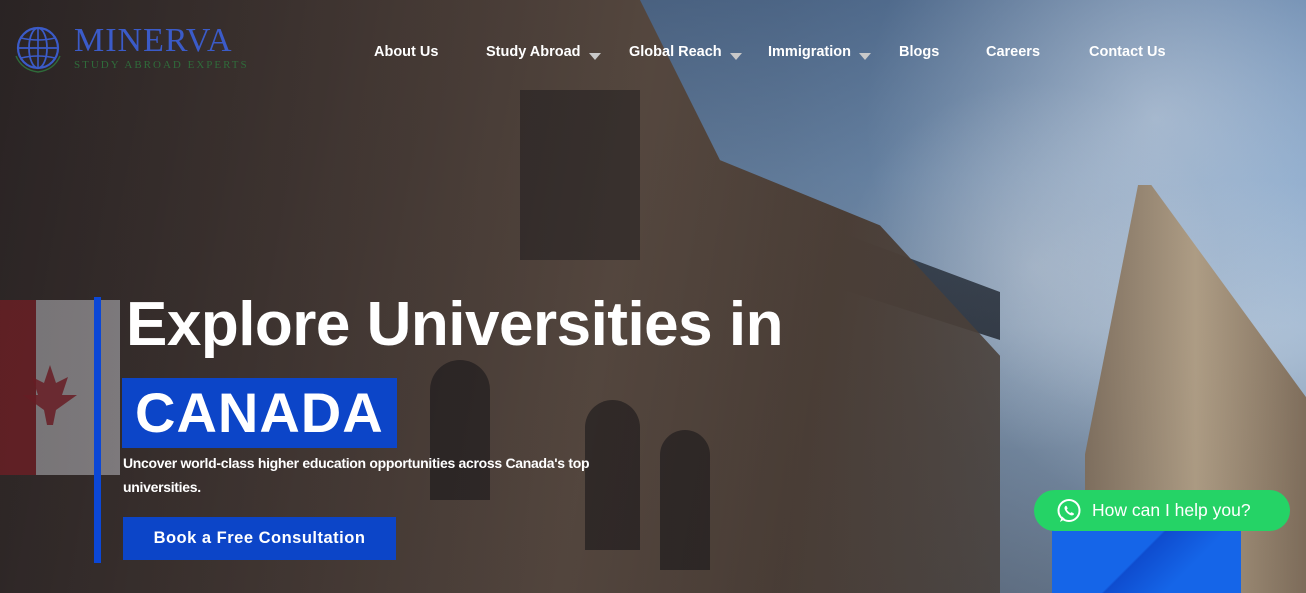  I want to click on logo: MINERVA STUDY ABROAD EXPERTS, so click(130, 48).